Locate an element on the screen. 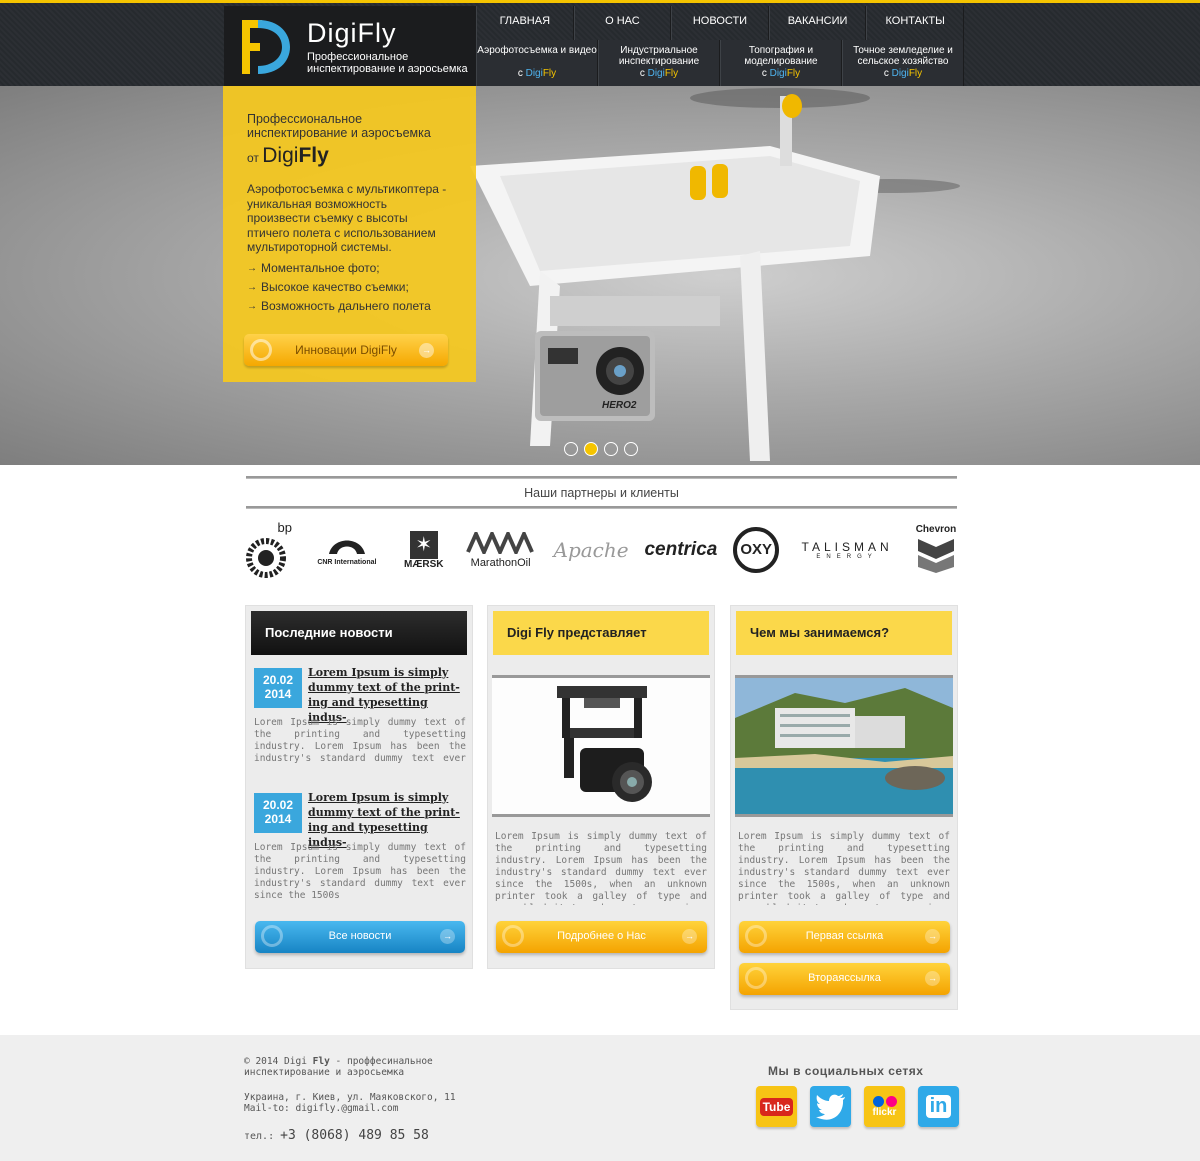 The width and height of the screenshot is (1200, 1161). partner-logo-talisman: TALISMAN ENERGY is located at coordinates (847, 550).